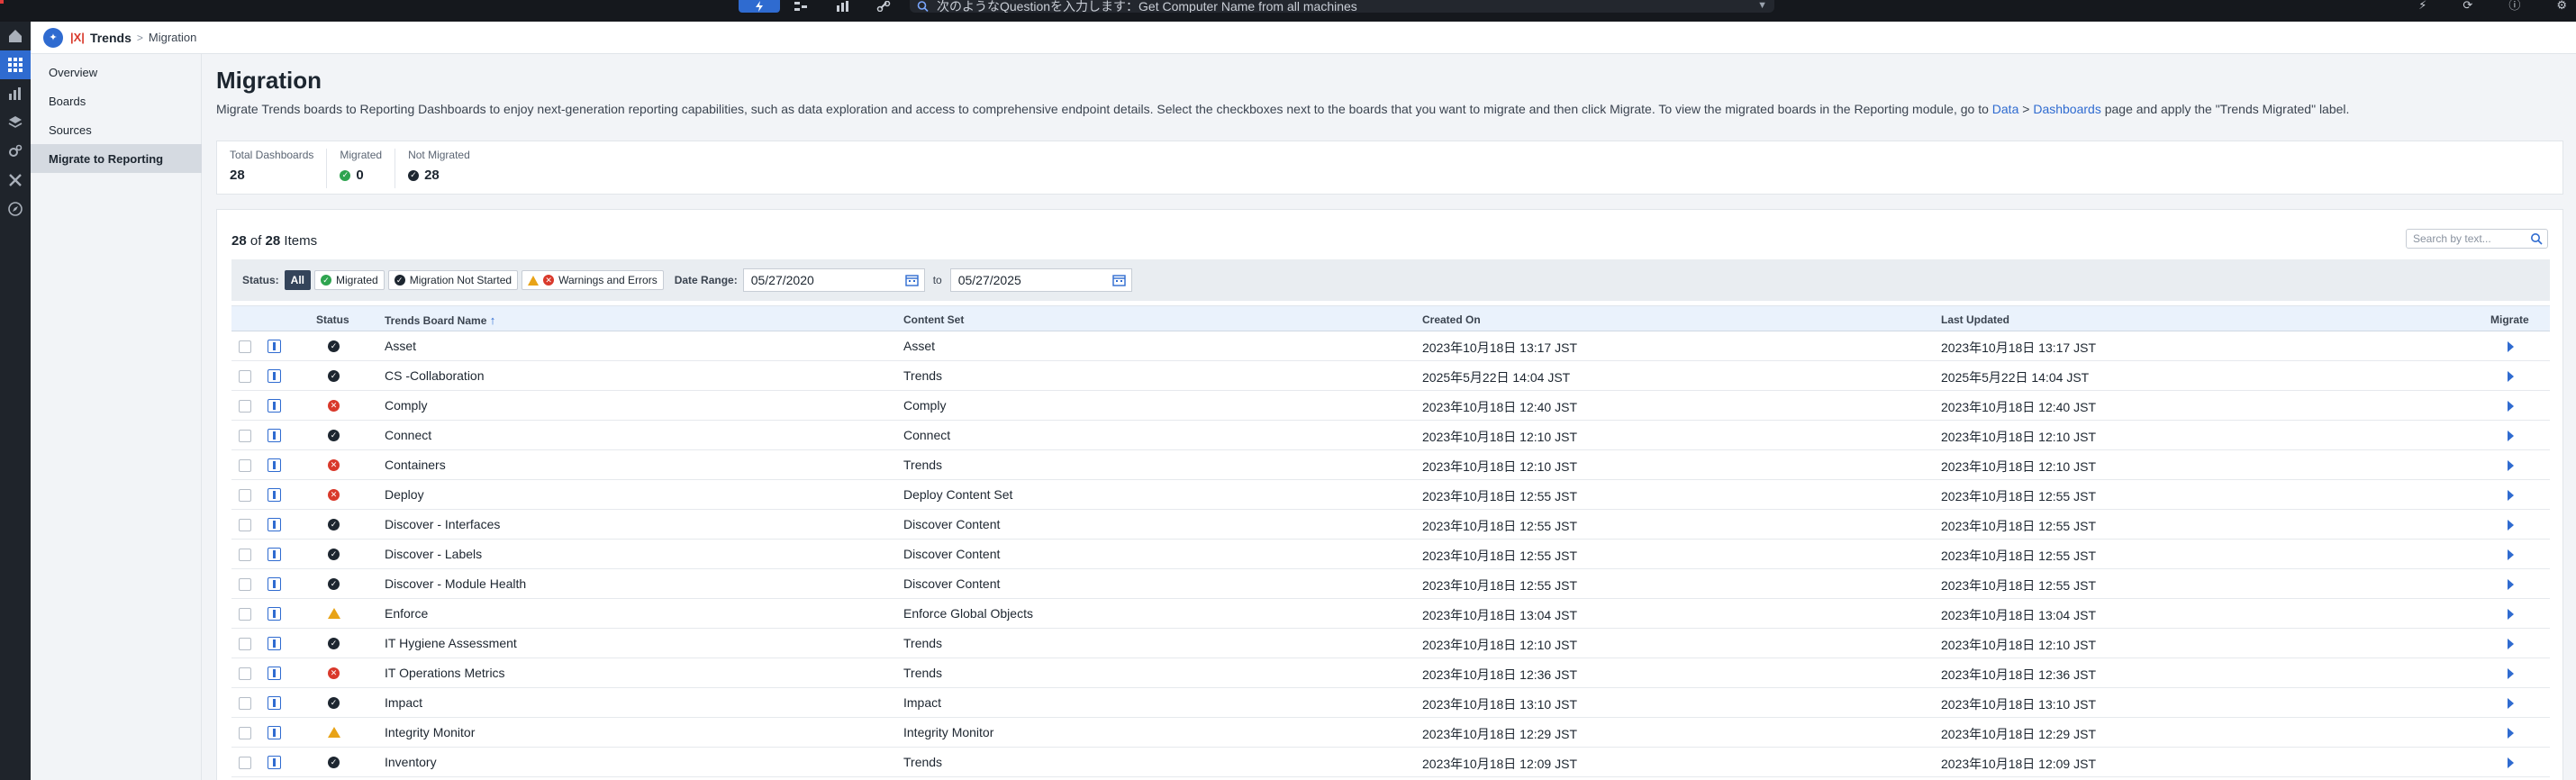  What do you see at coordinates (2561, 5) in the screenshot?
I see `settings-icon: ⚙` at bounding box center [2561, 5].